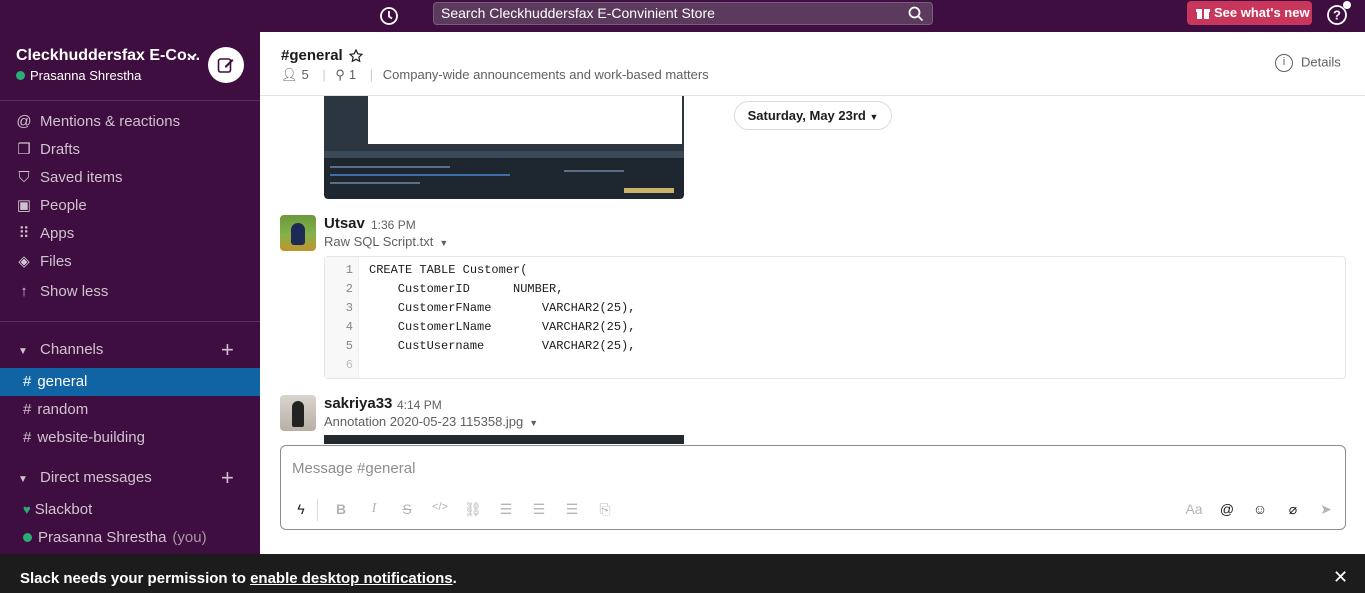 Image resolution: width=1365 pixels, height=593 pixels. Describe the element at coordinates (1284, 63) in the screenshot. I see `info-icon: i` at that location.